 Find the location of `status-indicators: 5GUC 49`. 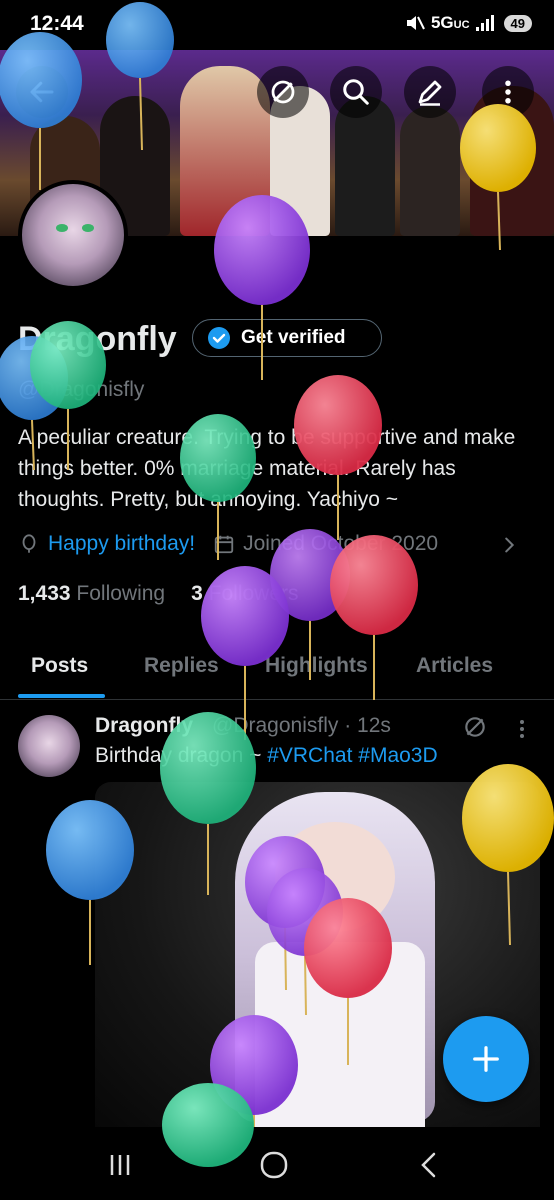

status-indicators: 5GUC 49 is located at coordinates (468, 23).